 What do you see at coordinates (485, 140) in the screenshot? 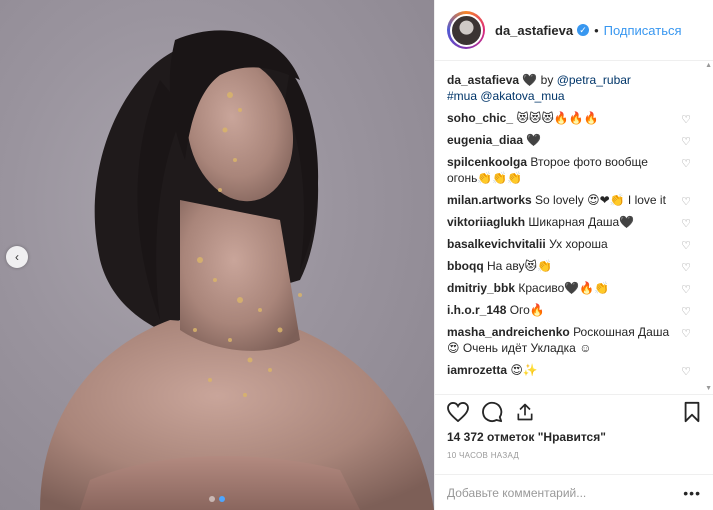
I see `comment-username: eugenia_diaa` at bounding box center [485, 140].